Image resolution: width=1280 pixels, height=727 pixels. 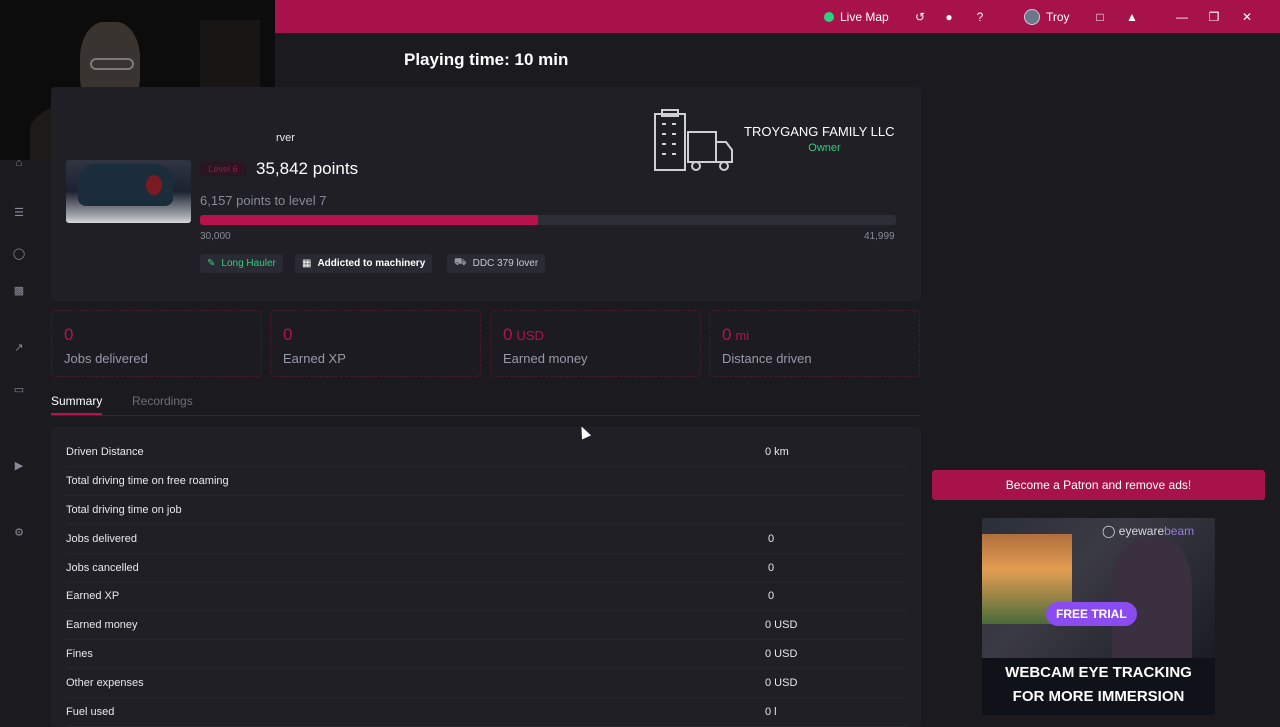 I want to click on achievement-badge-machinery: ▦ Addicted to machinery, so click(x=364, y=263).